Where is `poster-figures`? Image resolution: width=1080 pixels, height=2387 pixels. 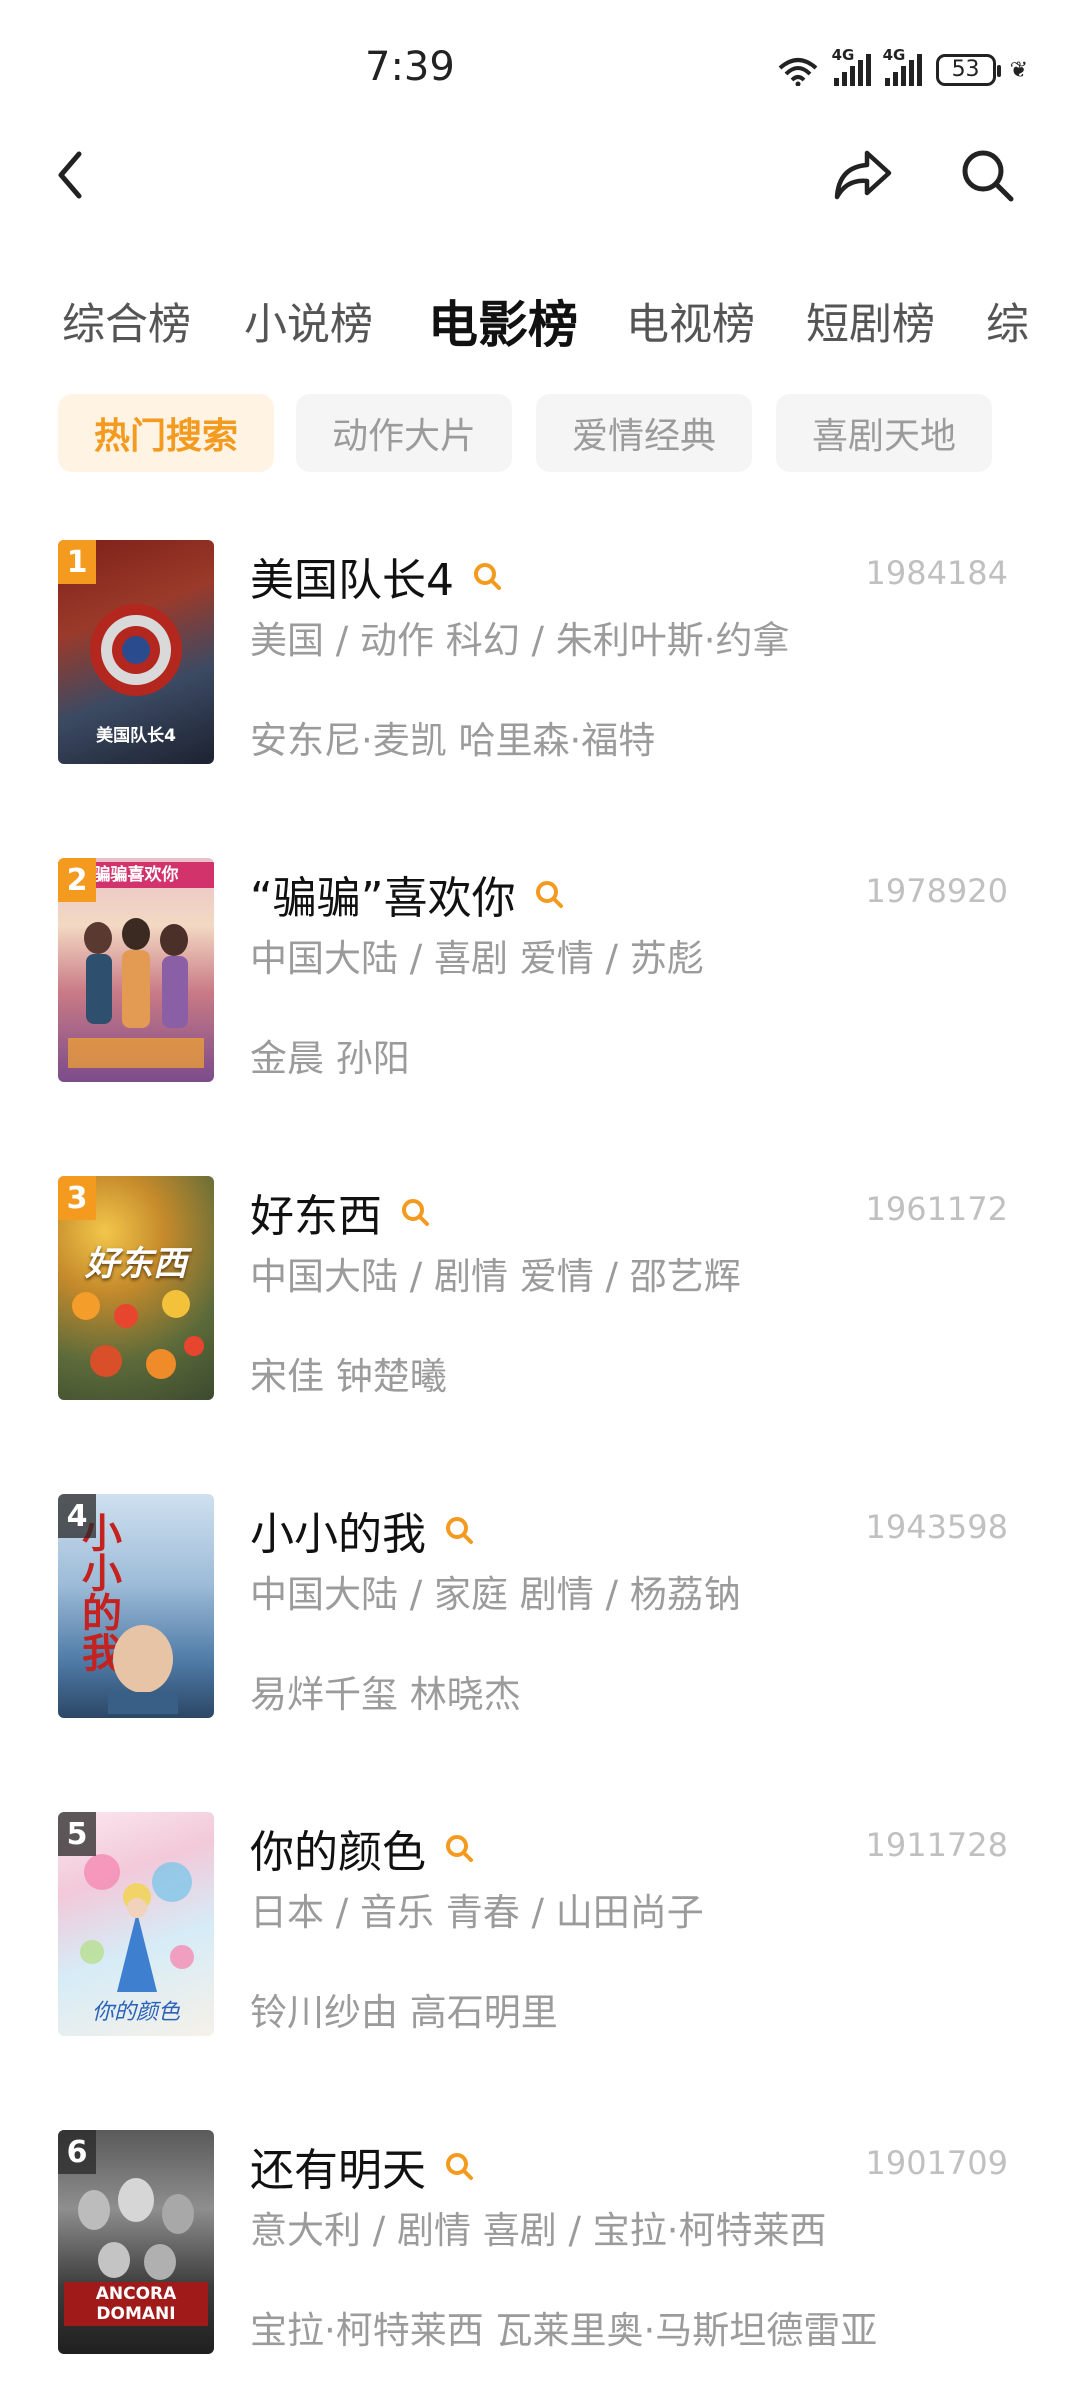 poster-figures is located at coordinates (136, 993).